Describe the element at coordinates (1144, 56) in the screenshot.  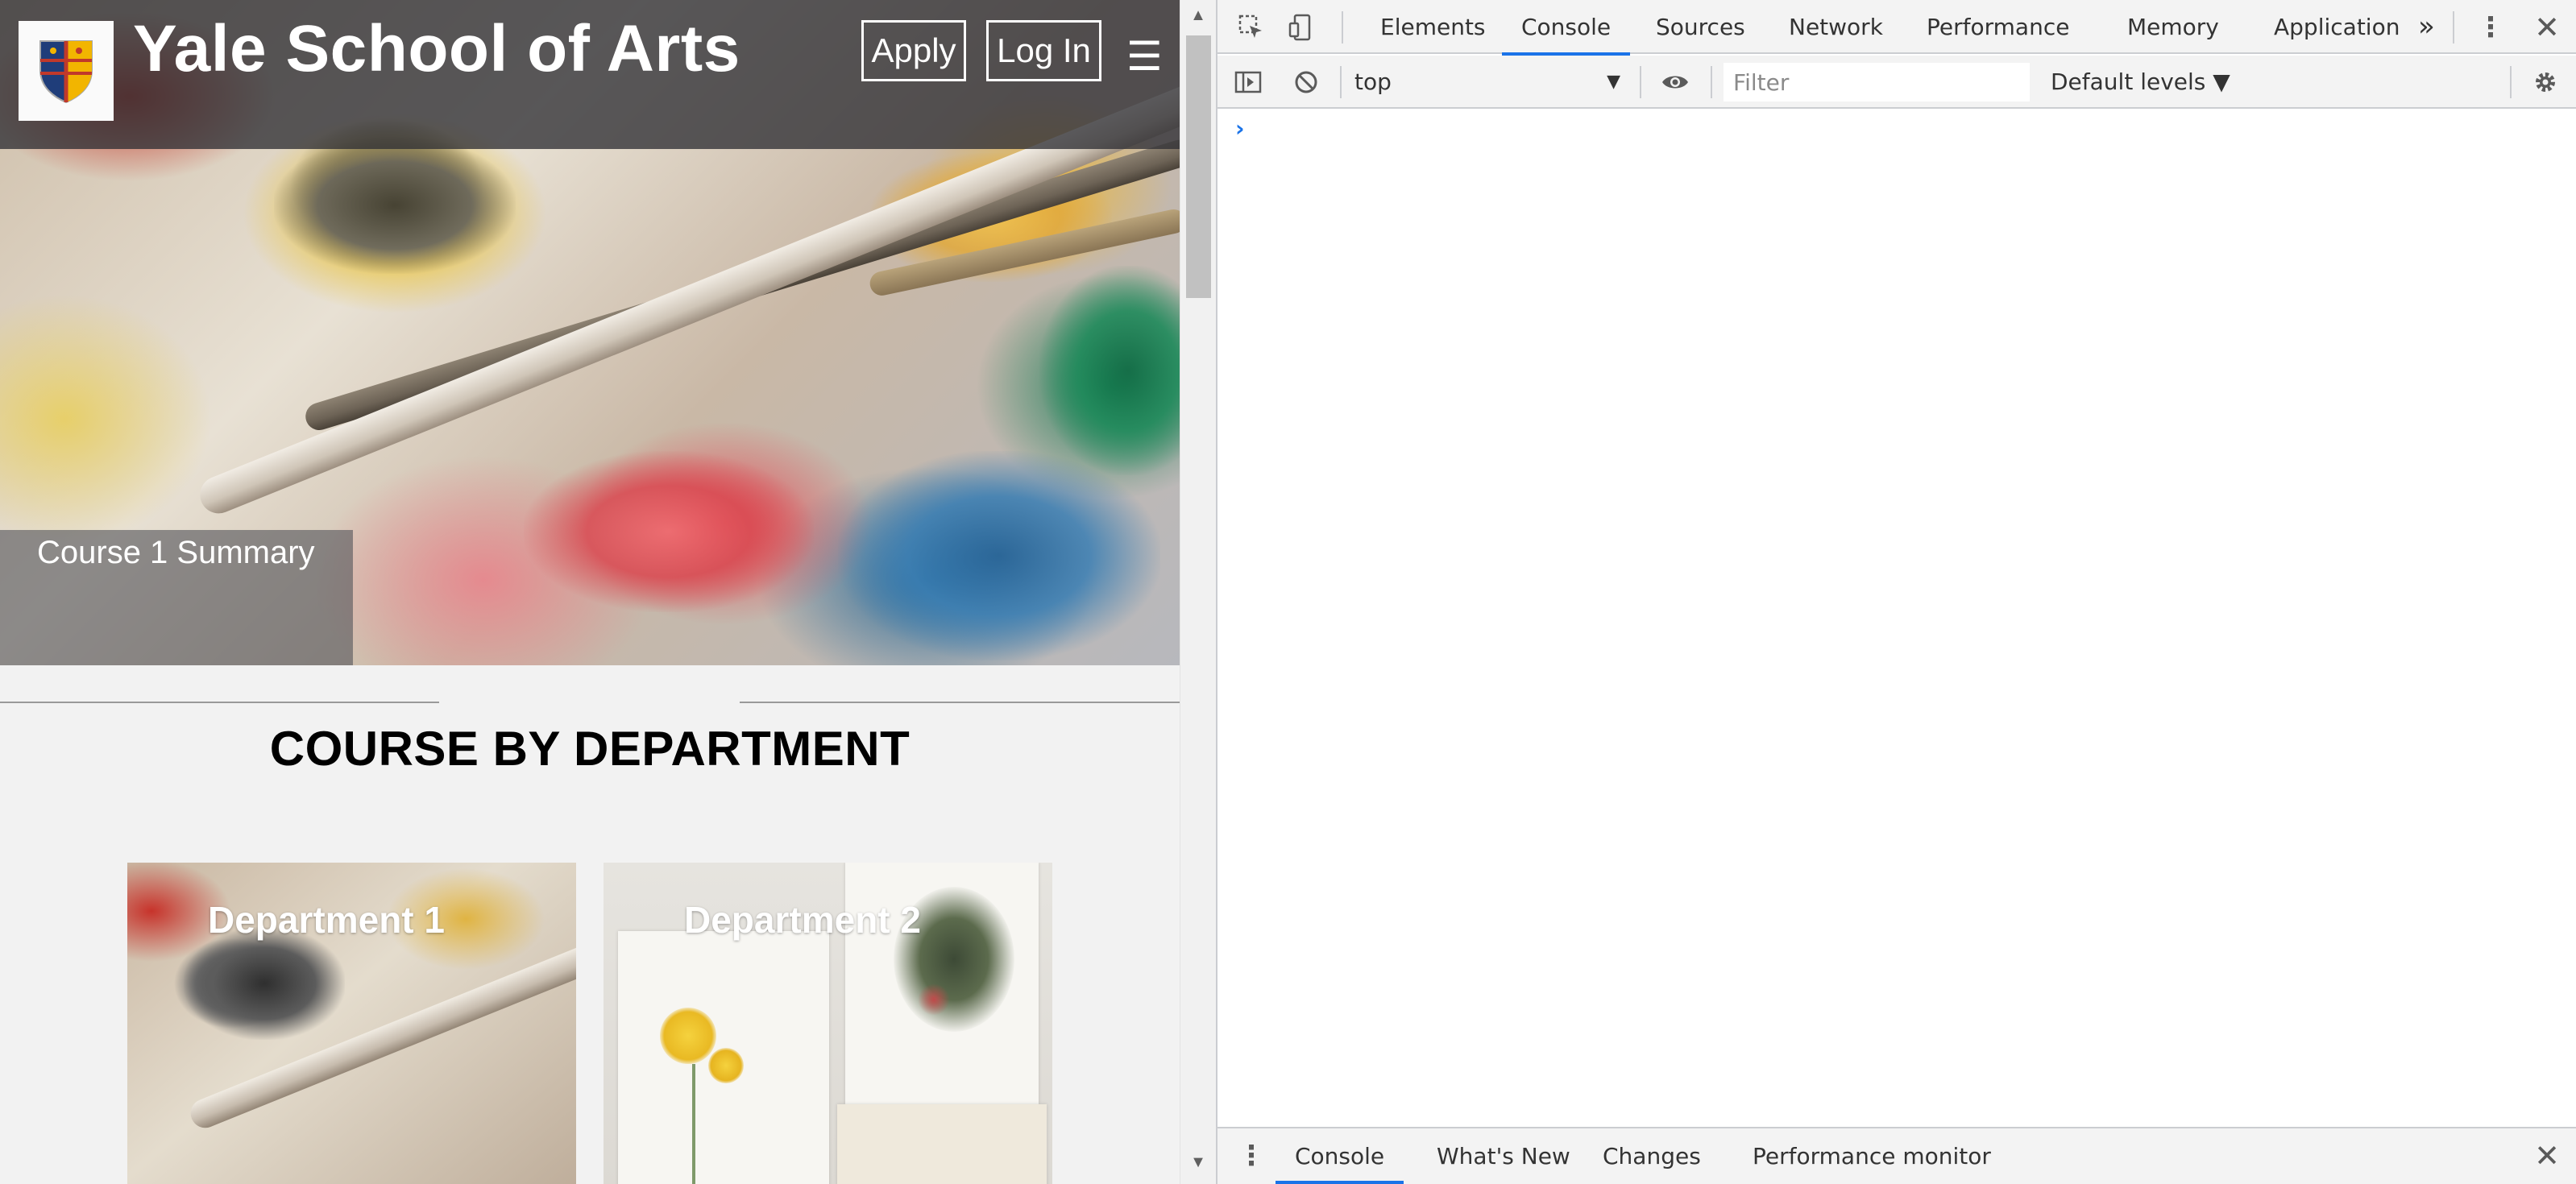
I see `hamburger-menu-icon: ☰` at that location.